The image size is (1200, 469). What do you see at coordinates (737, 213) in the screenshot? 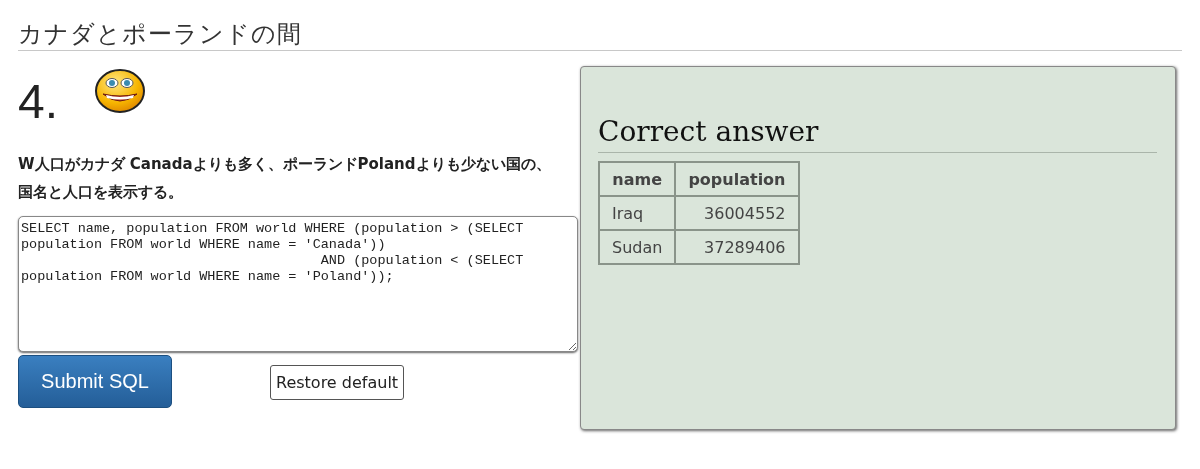
I see `table-cell: 36004552` at bounding box center [737, 213].